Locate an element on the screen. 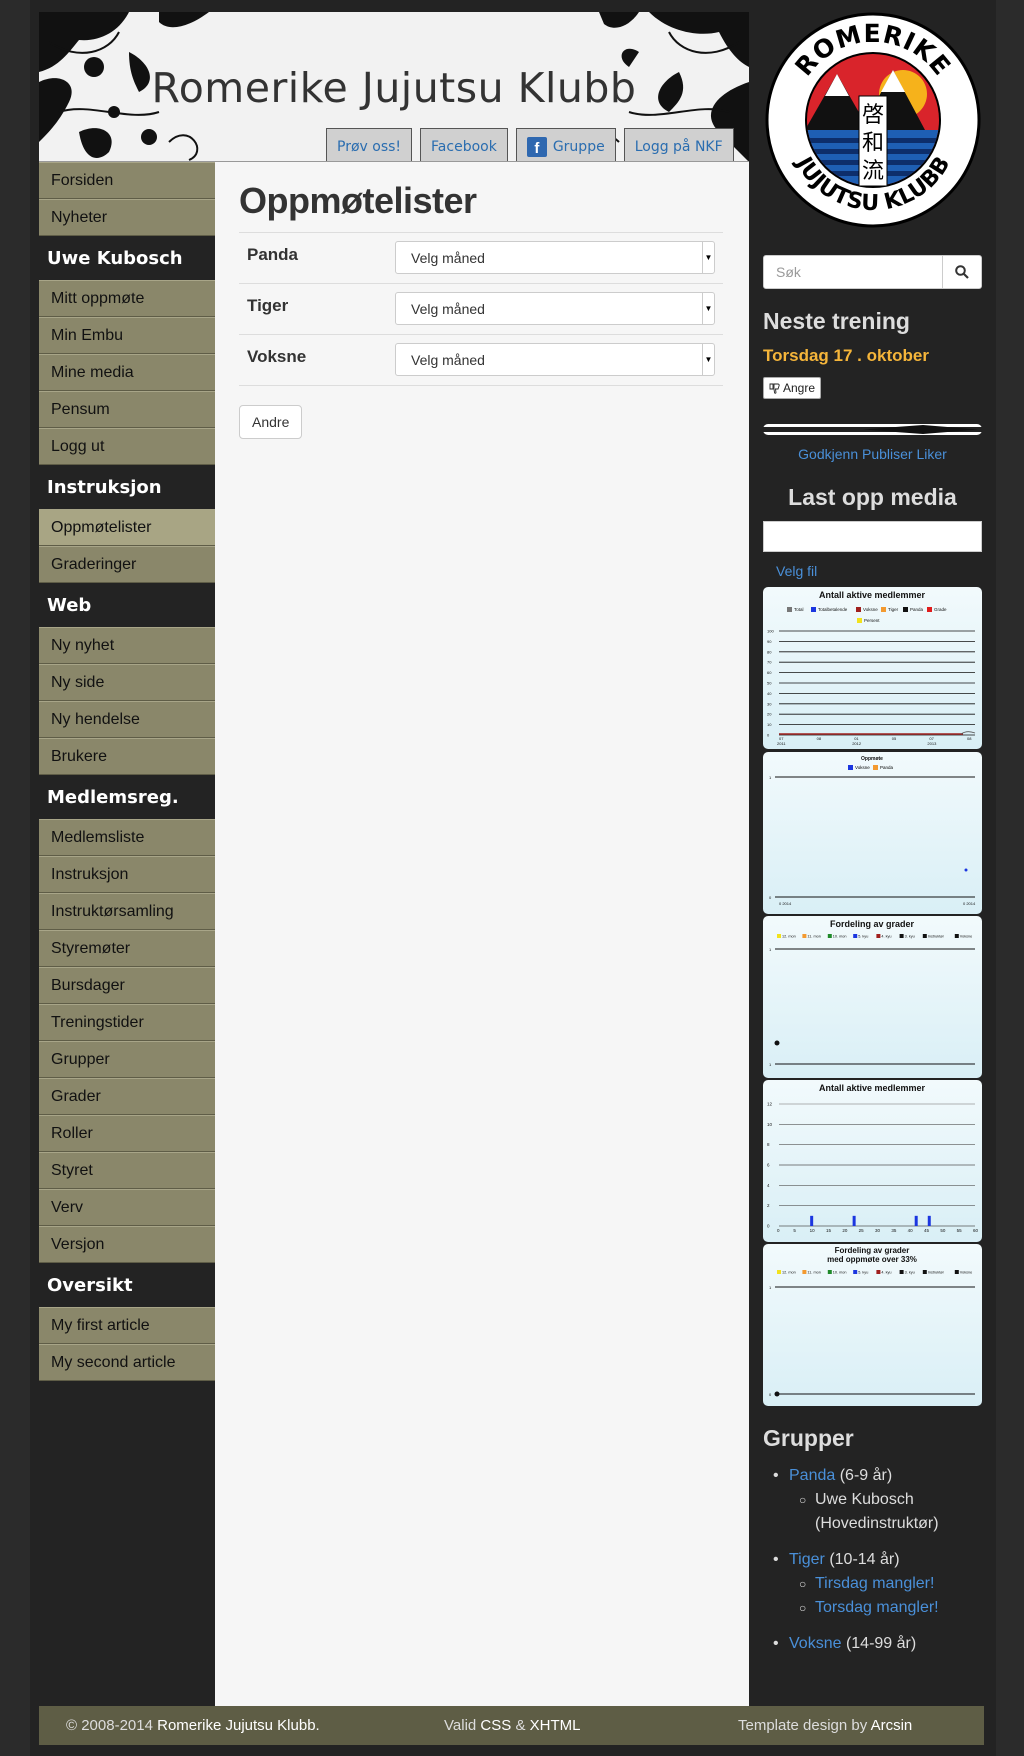 This screenshot has width=1024, height=1756. nav-item-mitt-oppmote: Mitt oppmøte is located at coordinates (127, 298).